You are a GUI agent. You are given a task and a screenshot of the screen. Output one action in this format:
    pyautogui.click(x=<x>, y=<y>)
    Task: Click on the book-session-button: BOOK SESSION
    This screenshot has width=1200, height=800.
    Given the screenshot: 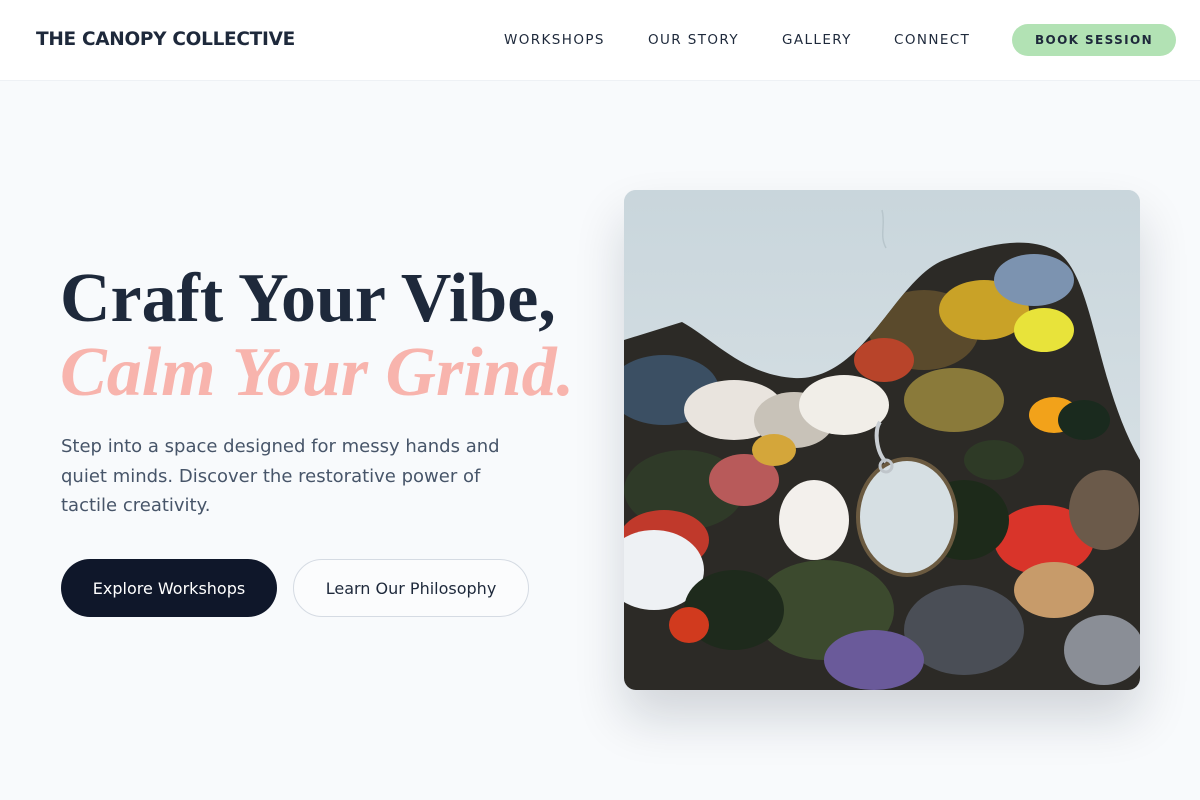 What is the action you would take?
    pyautogui.click(x=1094, y=40)
    